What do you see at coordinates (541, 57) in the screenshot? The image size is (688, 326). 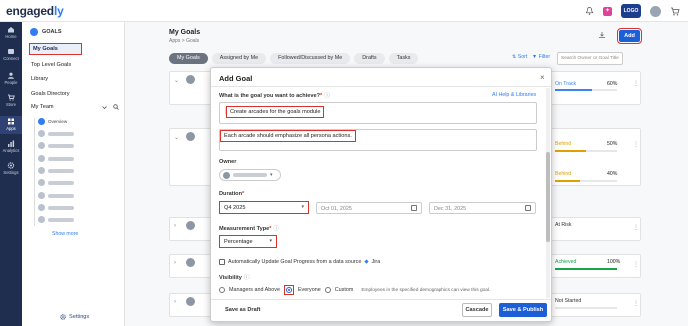 I see `filter-button: ▼ Filter` at bounding box center [541, 57].